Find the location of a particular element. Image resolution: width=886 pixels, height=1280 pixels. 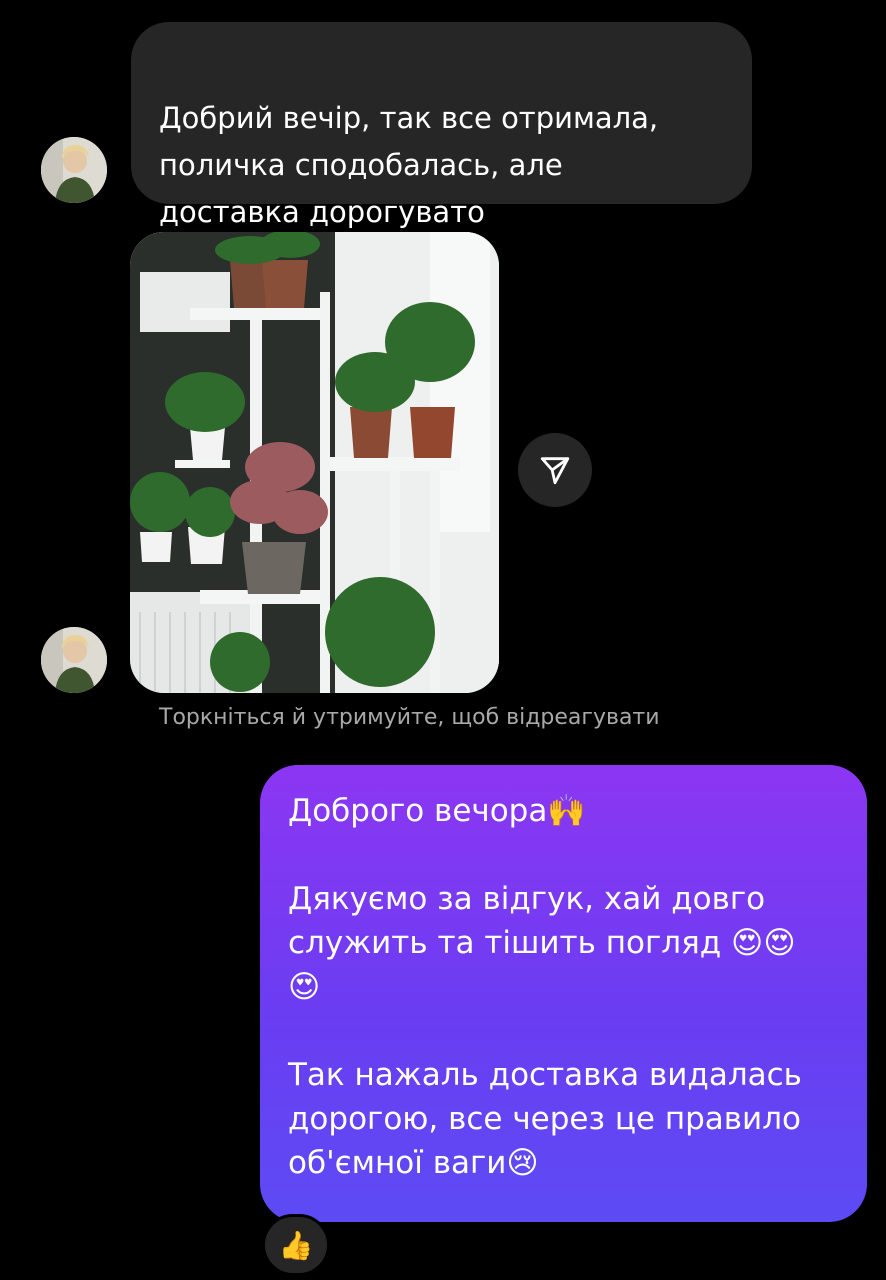

plant-shelf-photo is located at coordinates (314, 462).